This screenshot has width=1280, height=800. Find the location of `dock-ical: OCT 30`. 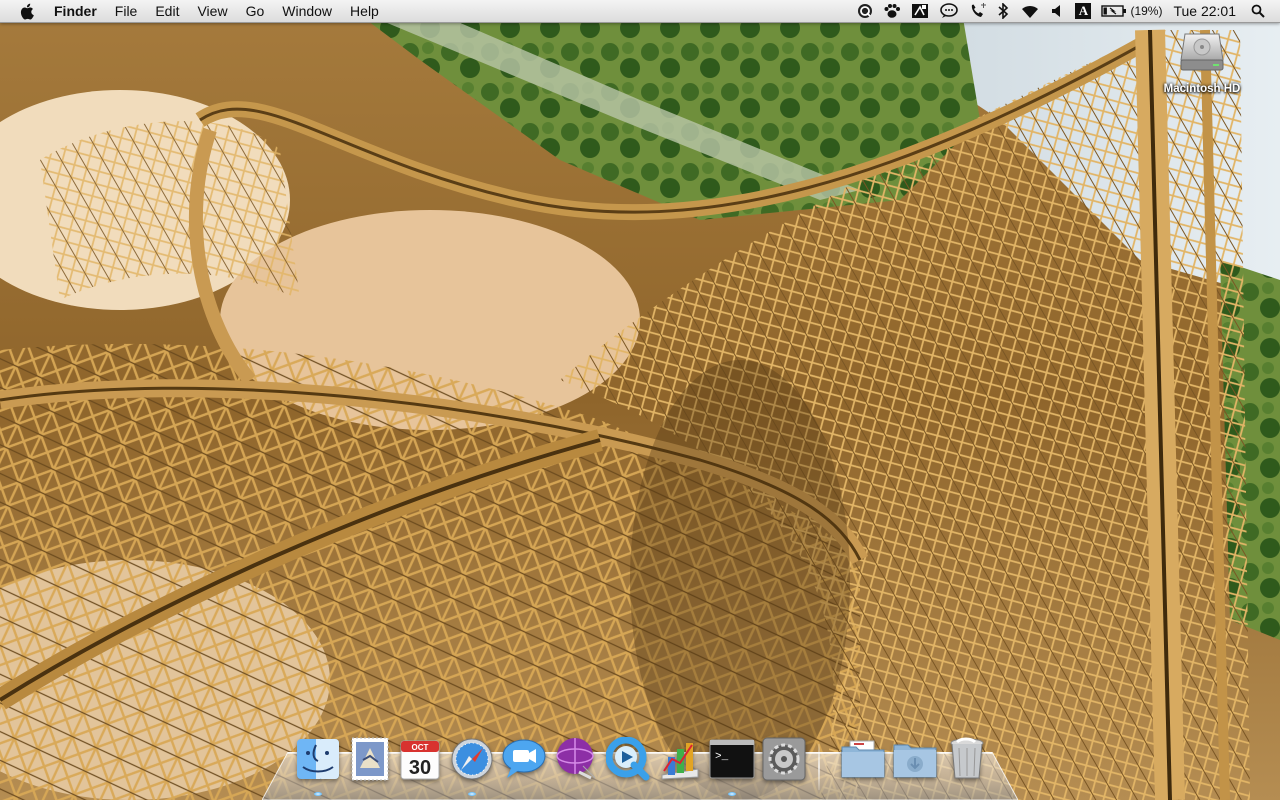

dock-ical: OCT 30 is located at coordinates (420, 759).